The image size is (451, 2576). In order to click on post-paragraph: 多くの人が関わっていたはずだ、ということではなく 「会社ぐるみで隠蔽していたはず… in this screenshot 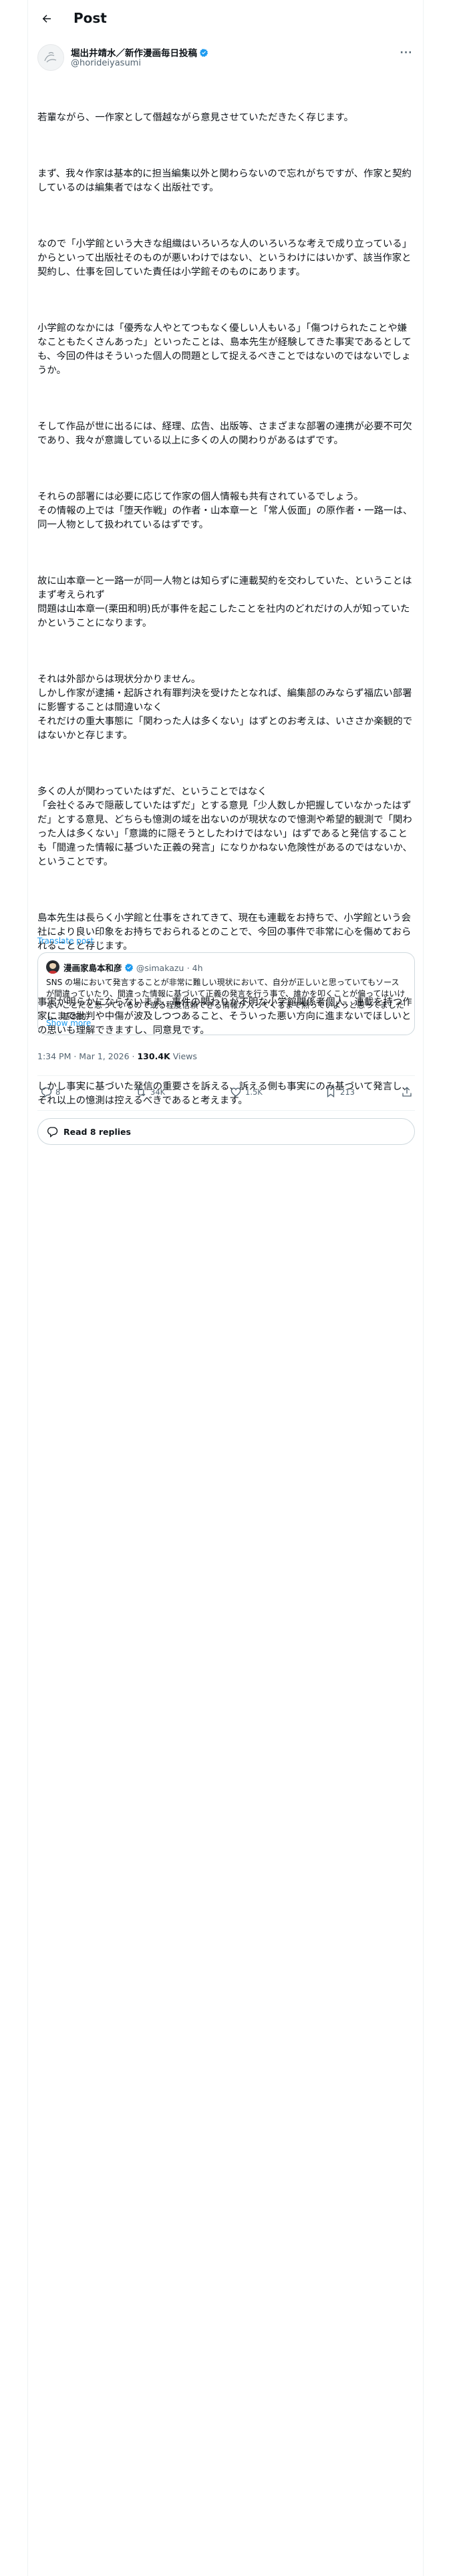, I will do `click(224, 826)`.